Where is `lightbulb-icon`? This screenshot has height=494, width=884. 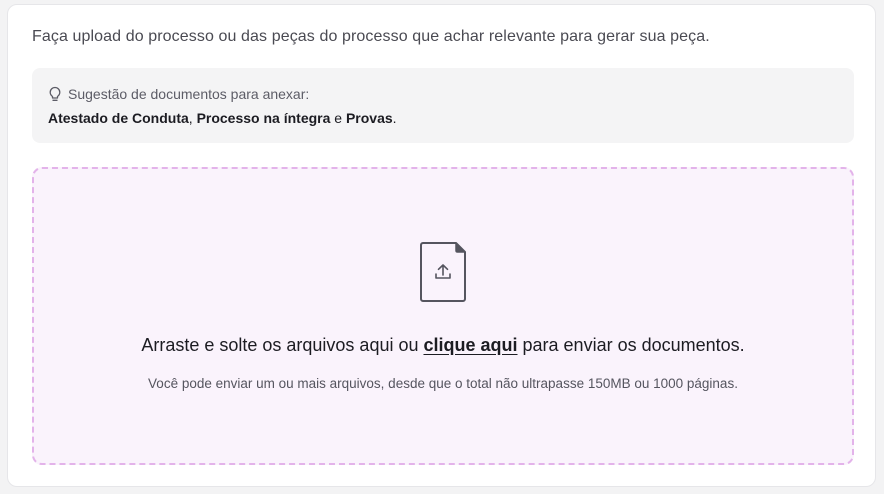
lightbulb-icon is located at coordinates (55, 94).